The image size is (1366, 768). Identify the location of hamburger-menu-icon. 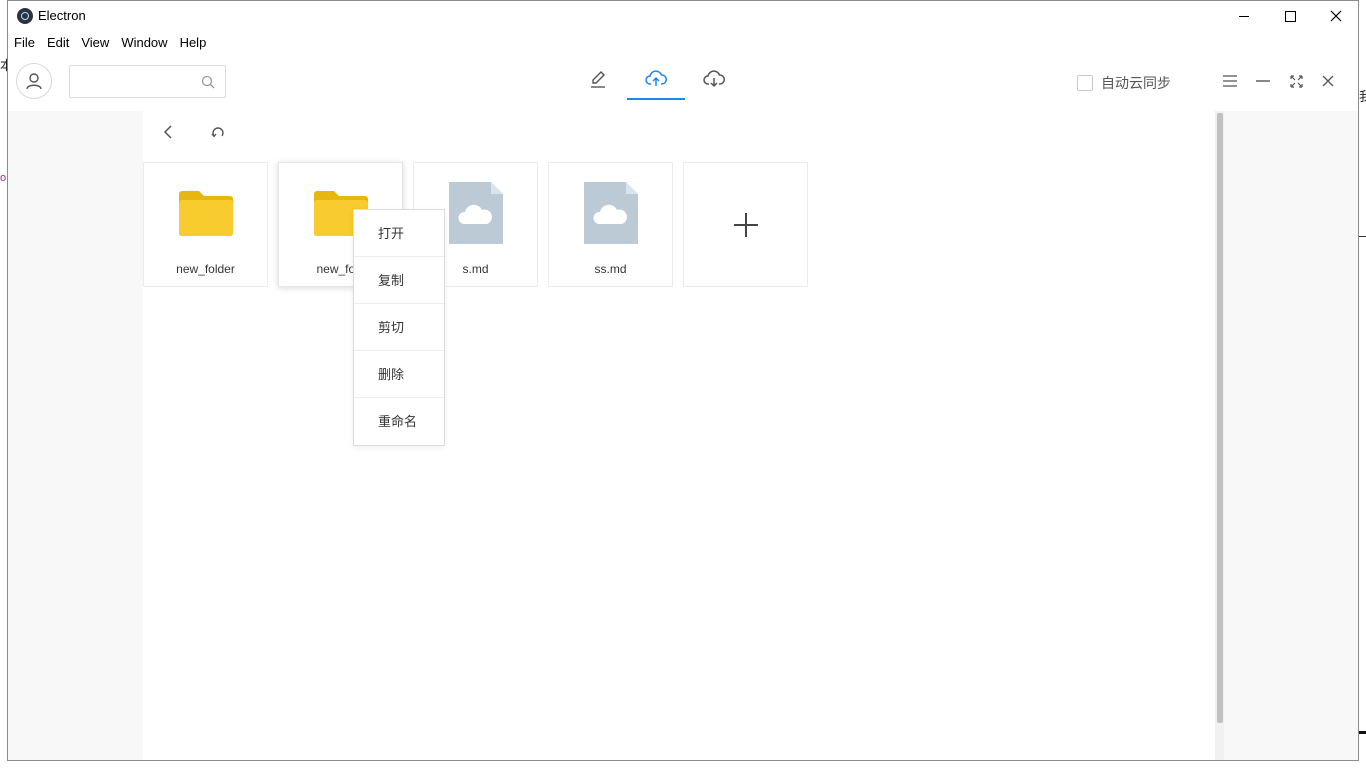
(1230, 81).